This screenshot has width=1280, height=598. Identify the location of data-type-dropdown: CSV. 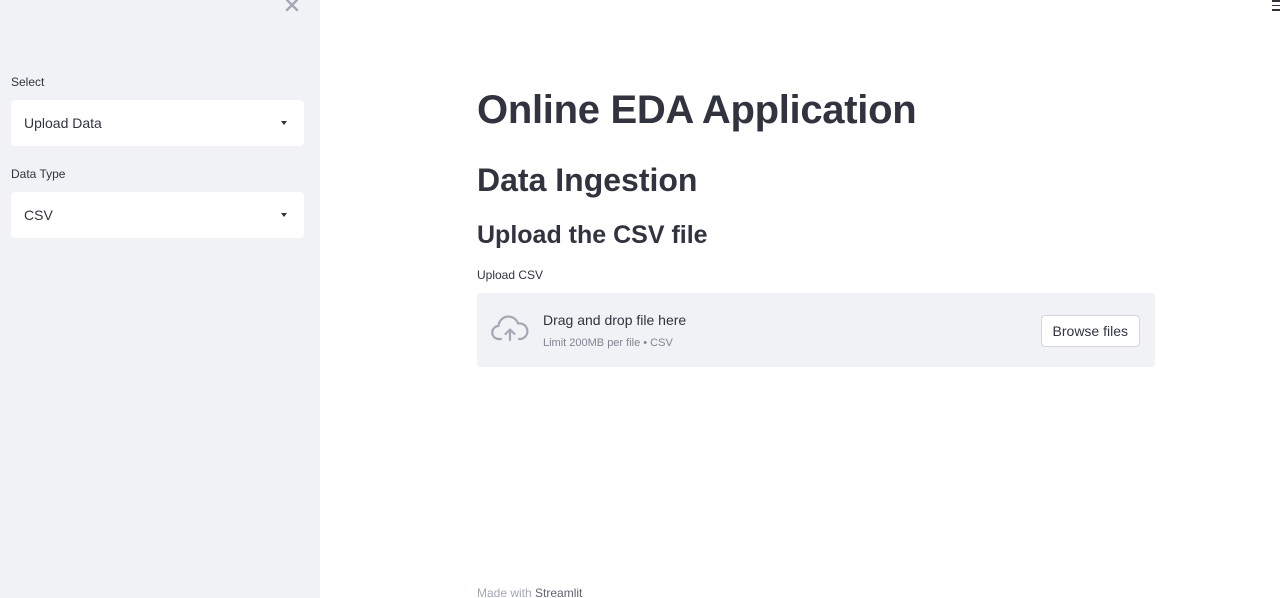
(157, 215).